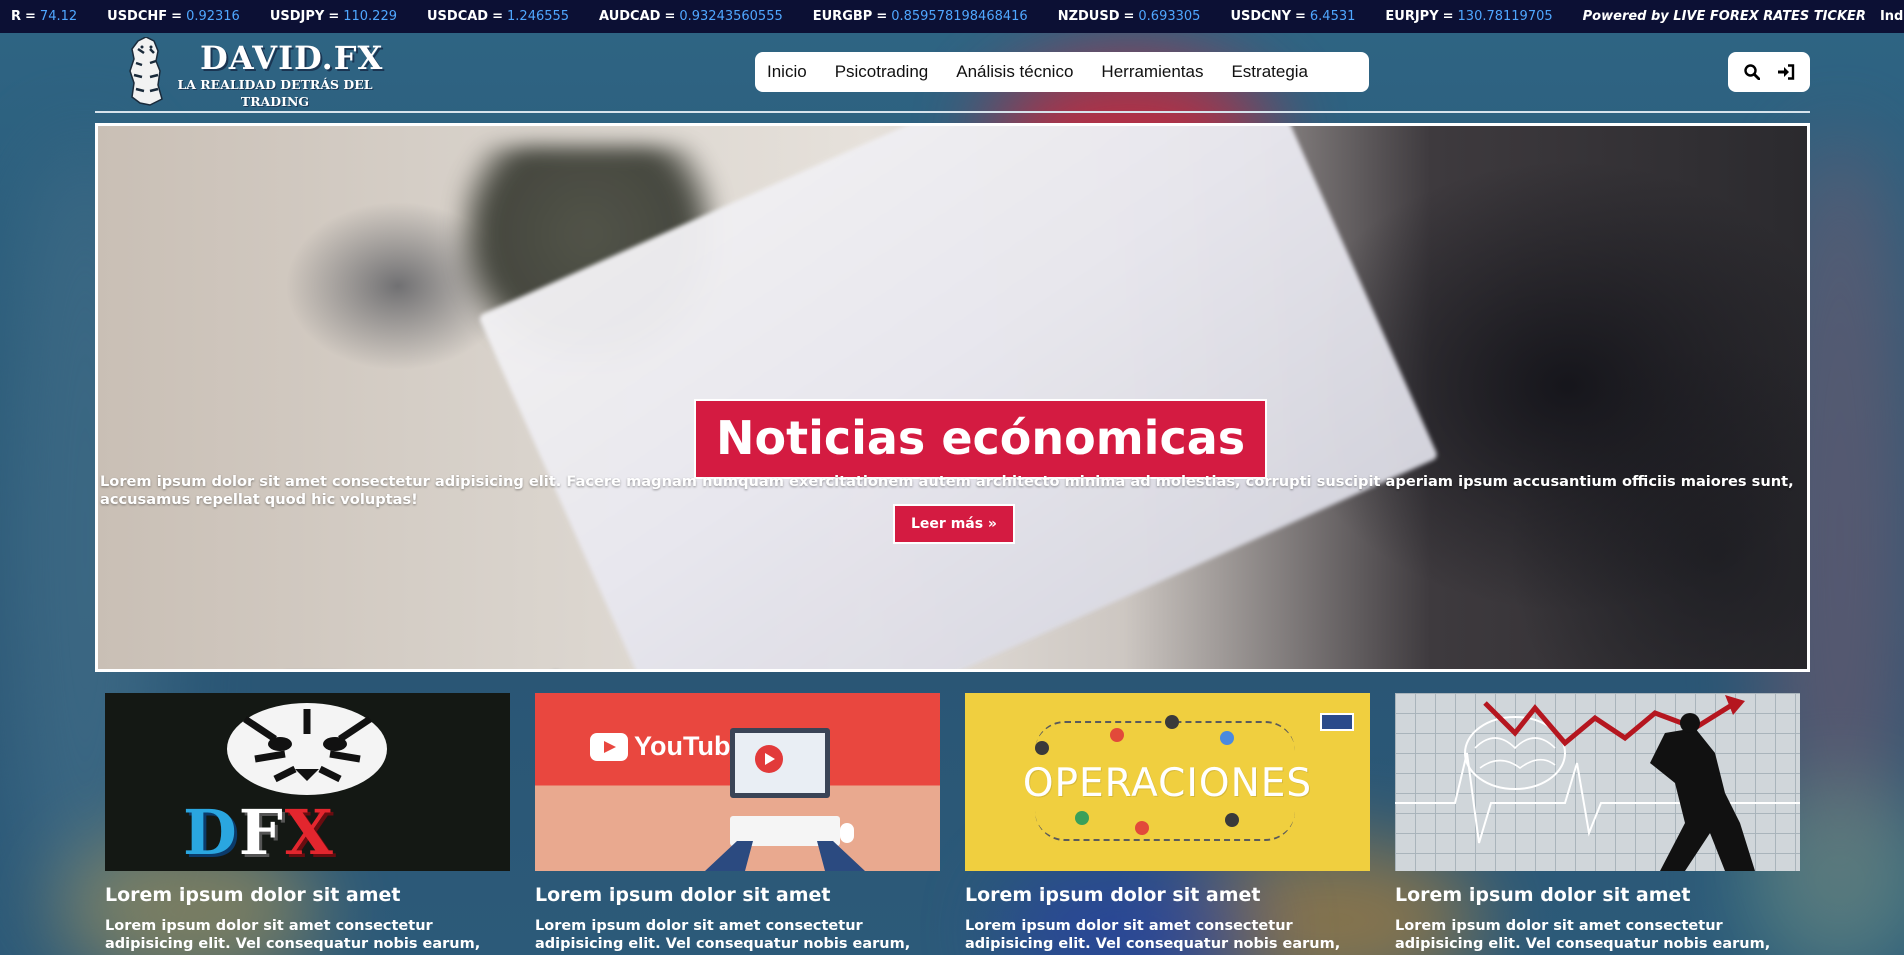 This screenshot has height=955, width=1904. Describe the element at coordinates (1014, 72) in the screenshot. I see `nav-analisis-tecnico: Análisis técnico` at that location.